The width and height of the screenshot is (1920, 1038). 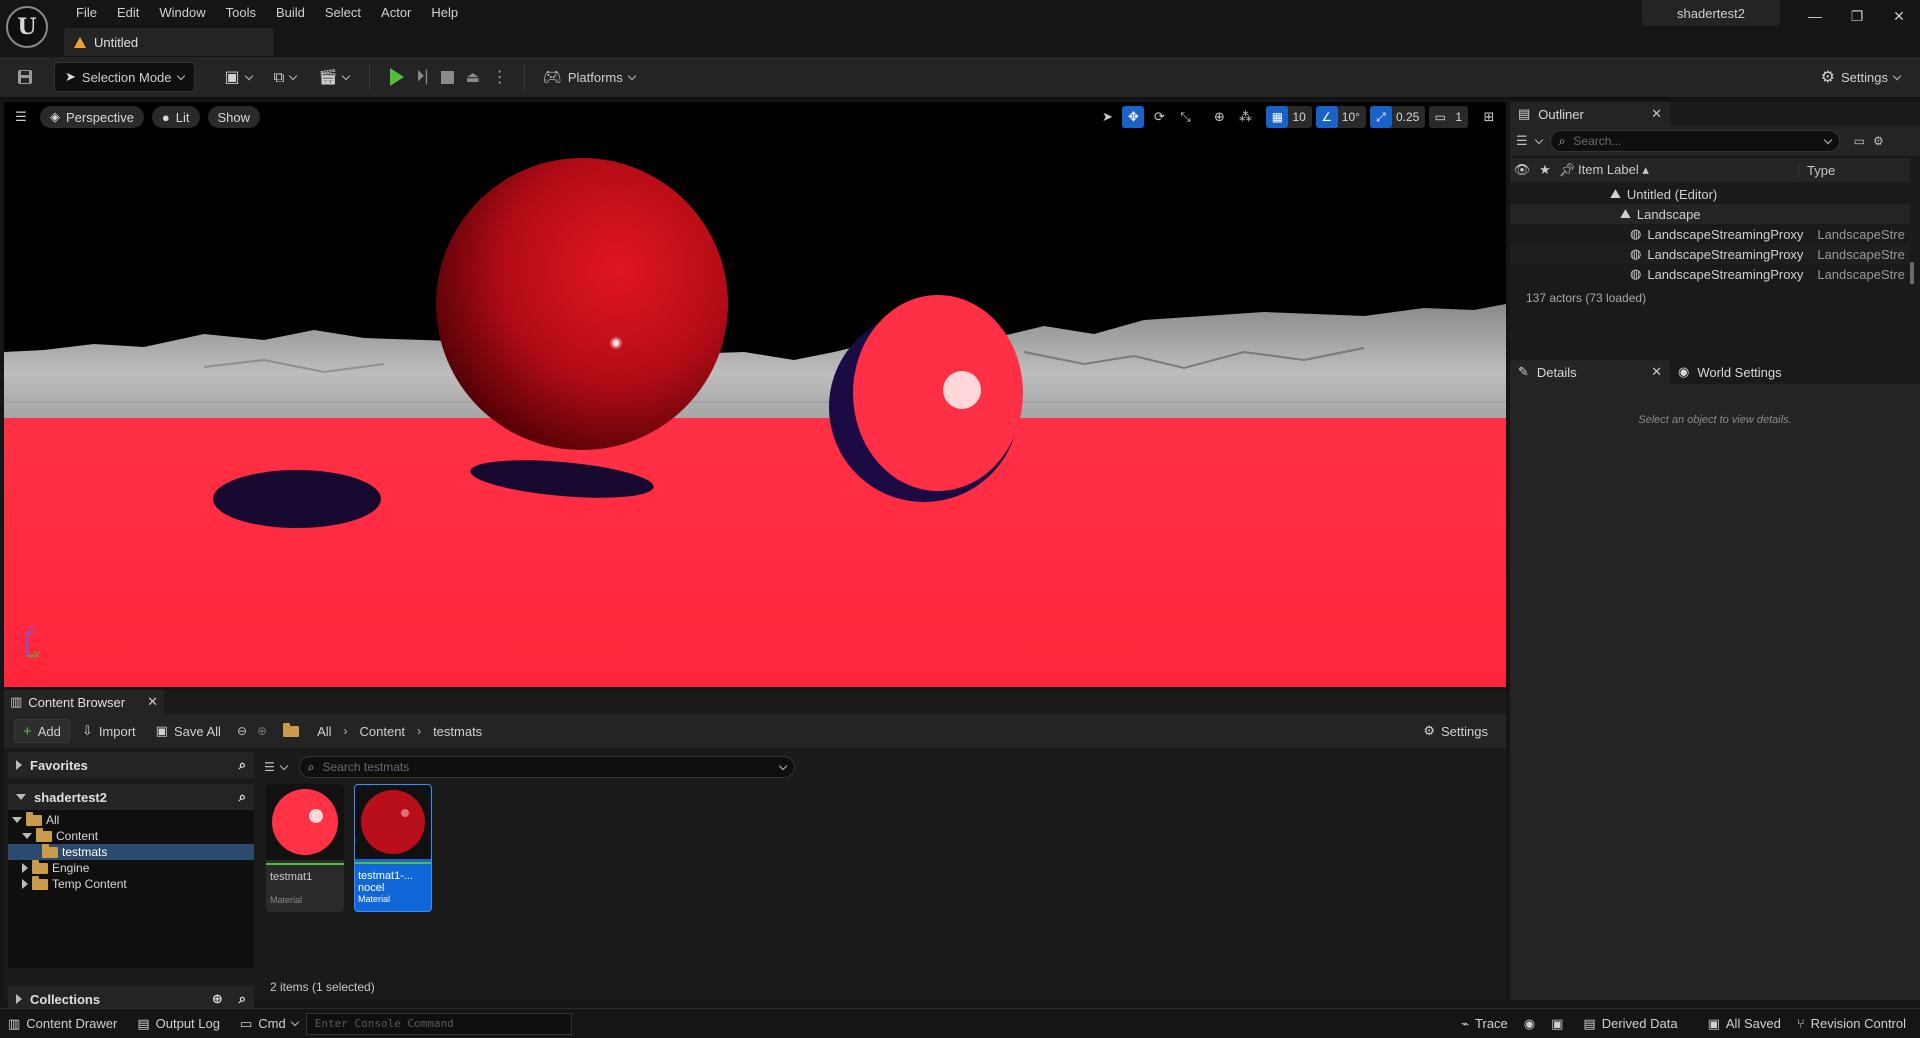 What do you see at coordinates (1815, 16) in the screenshot?
I see `minimize-icon: —` at bounding box center [1815, 16].